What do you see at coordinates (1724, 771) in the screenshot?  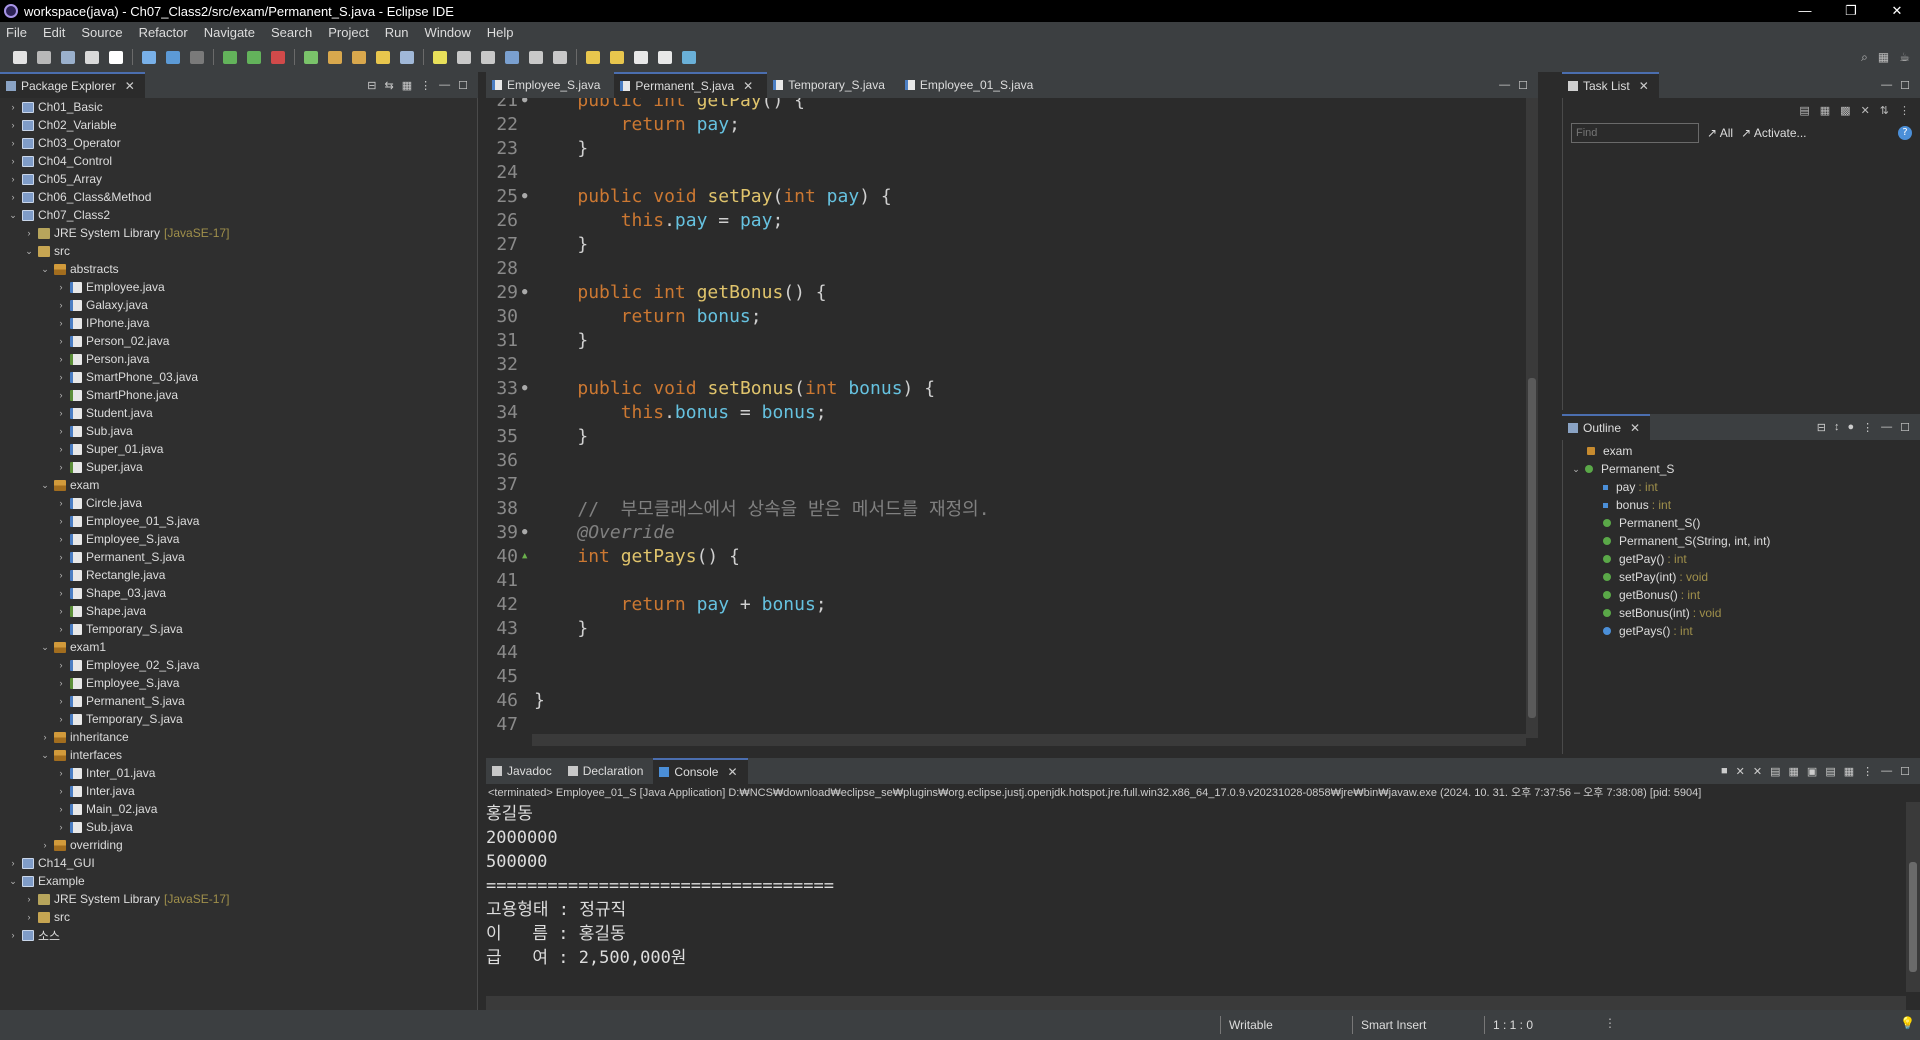 I see `terminate-icon: ■` at bounding box center [1724, 771].